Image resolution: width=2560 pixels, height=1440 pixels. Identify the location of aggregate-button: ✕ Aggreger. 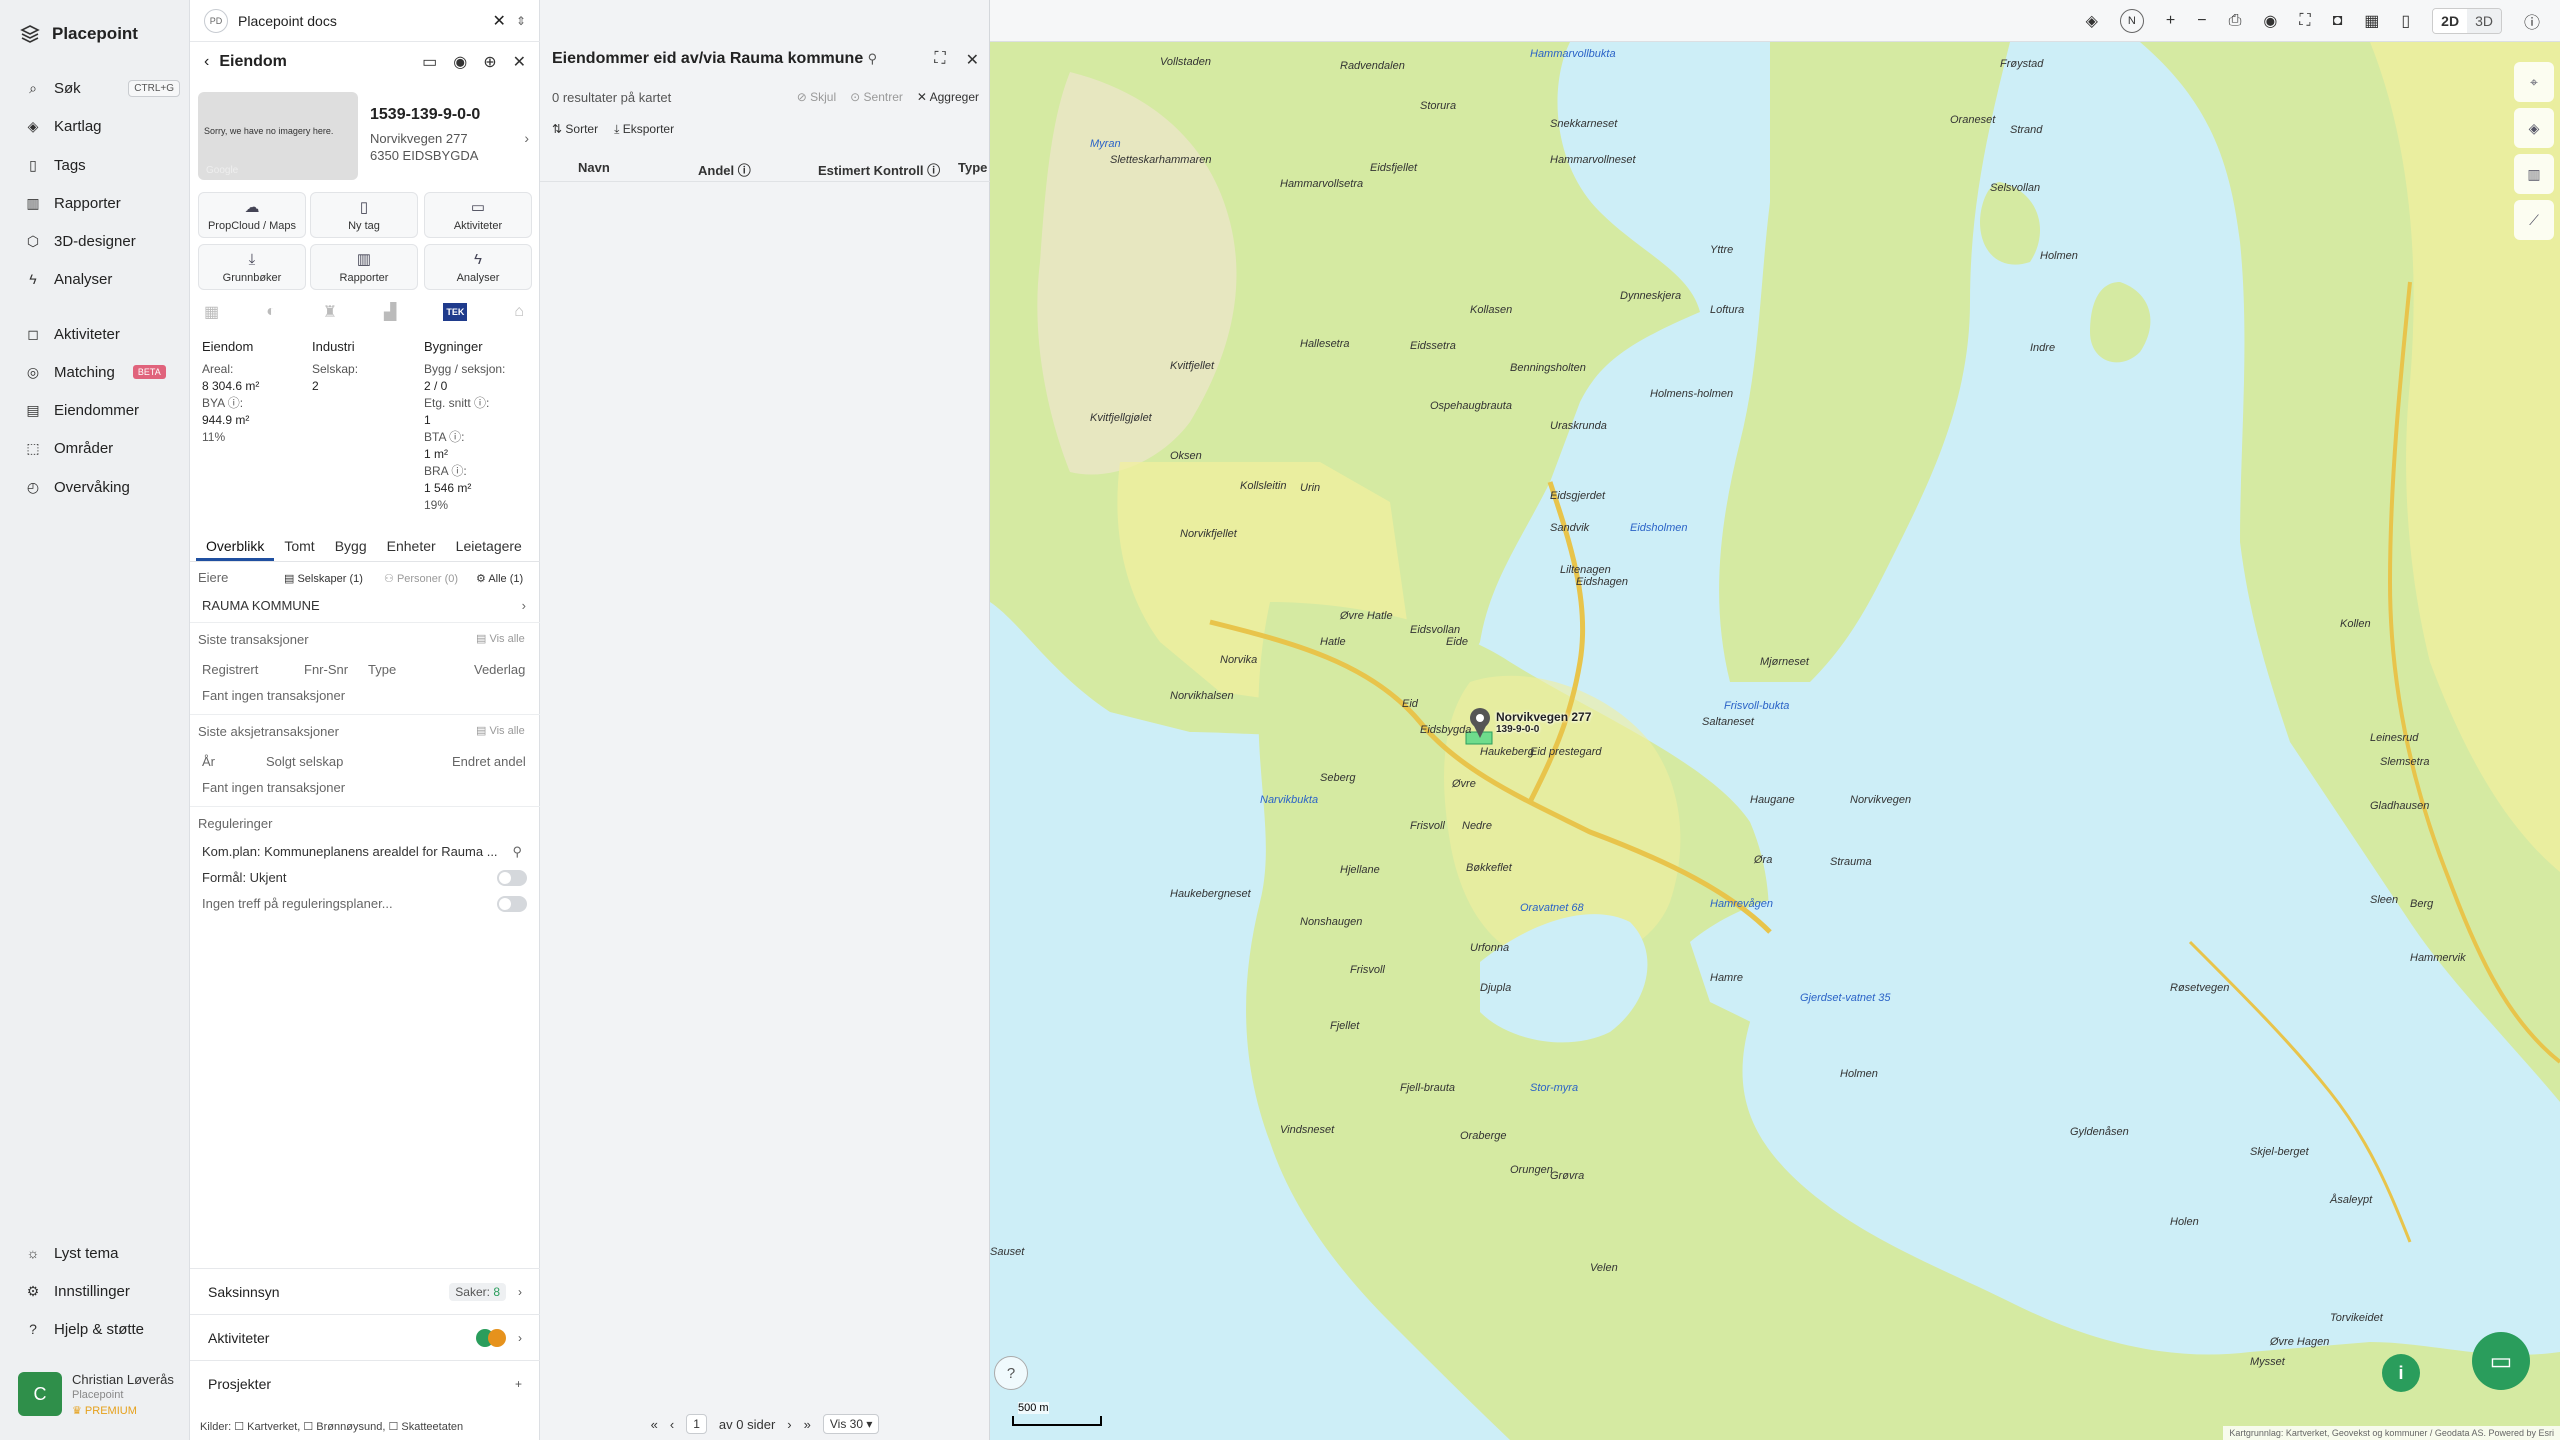
(948, 97).